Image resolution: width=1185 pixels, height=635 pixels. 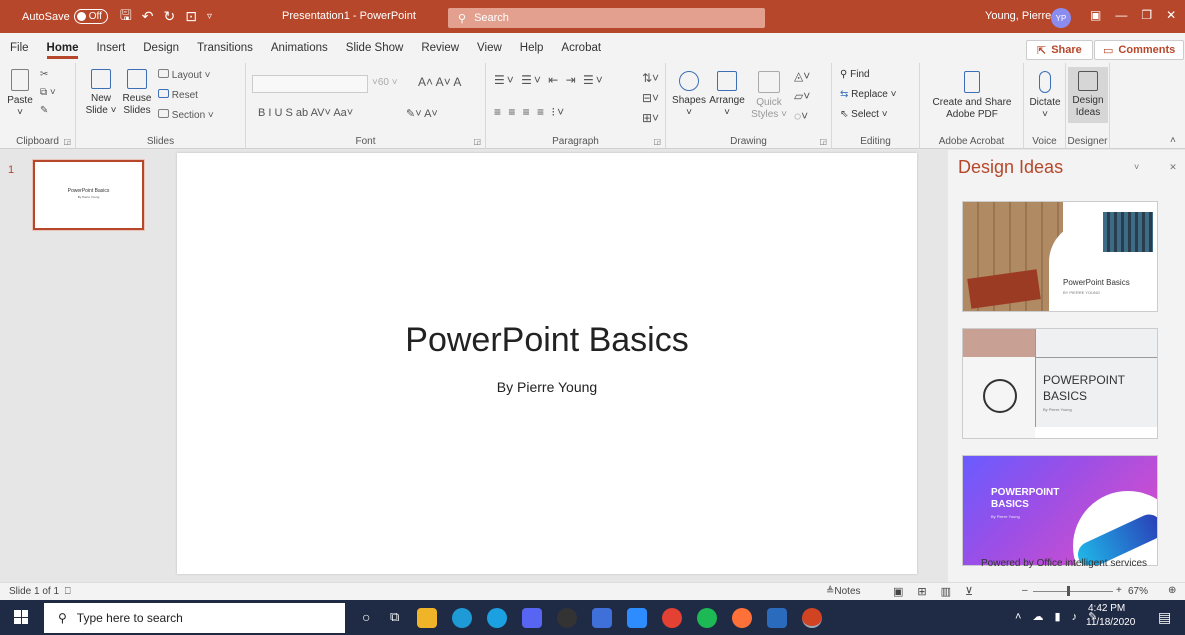 I want to click on tab-insert: Insert, so click(x=110, y=48).